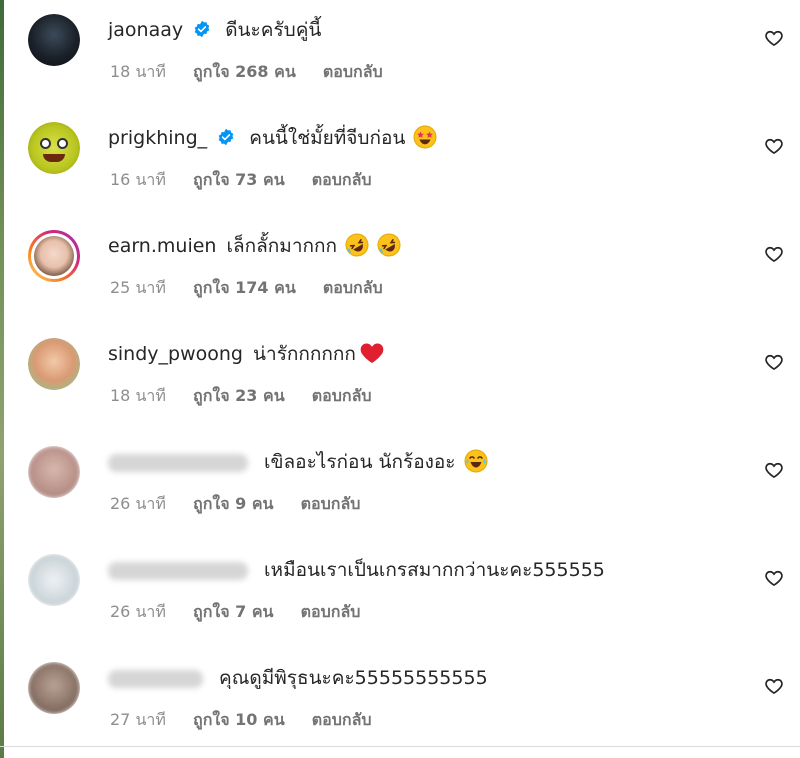 This screenshot has width=800, height=758. I want to click on comment-text: เล็กลั้กมากกก, so click(282, 246).